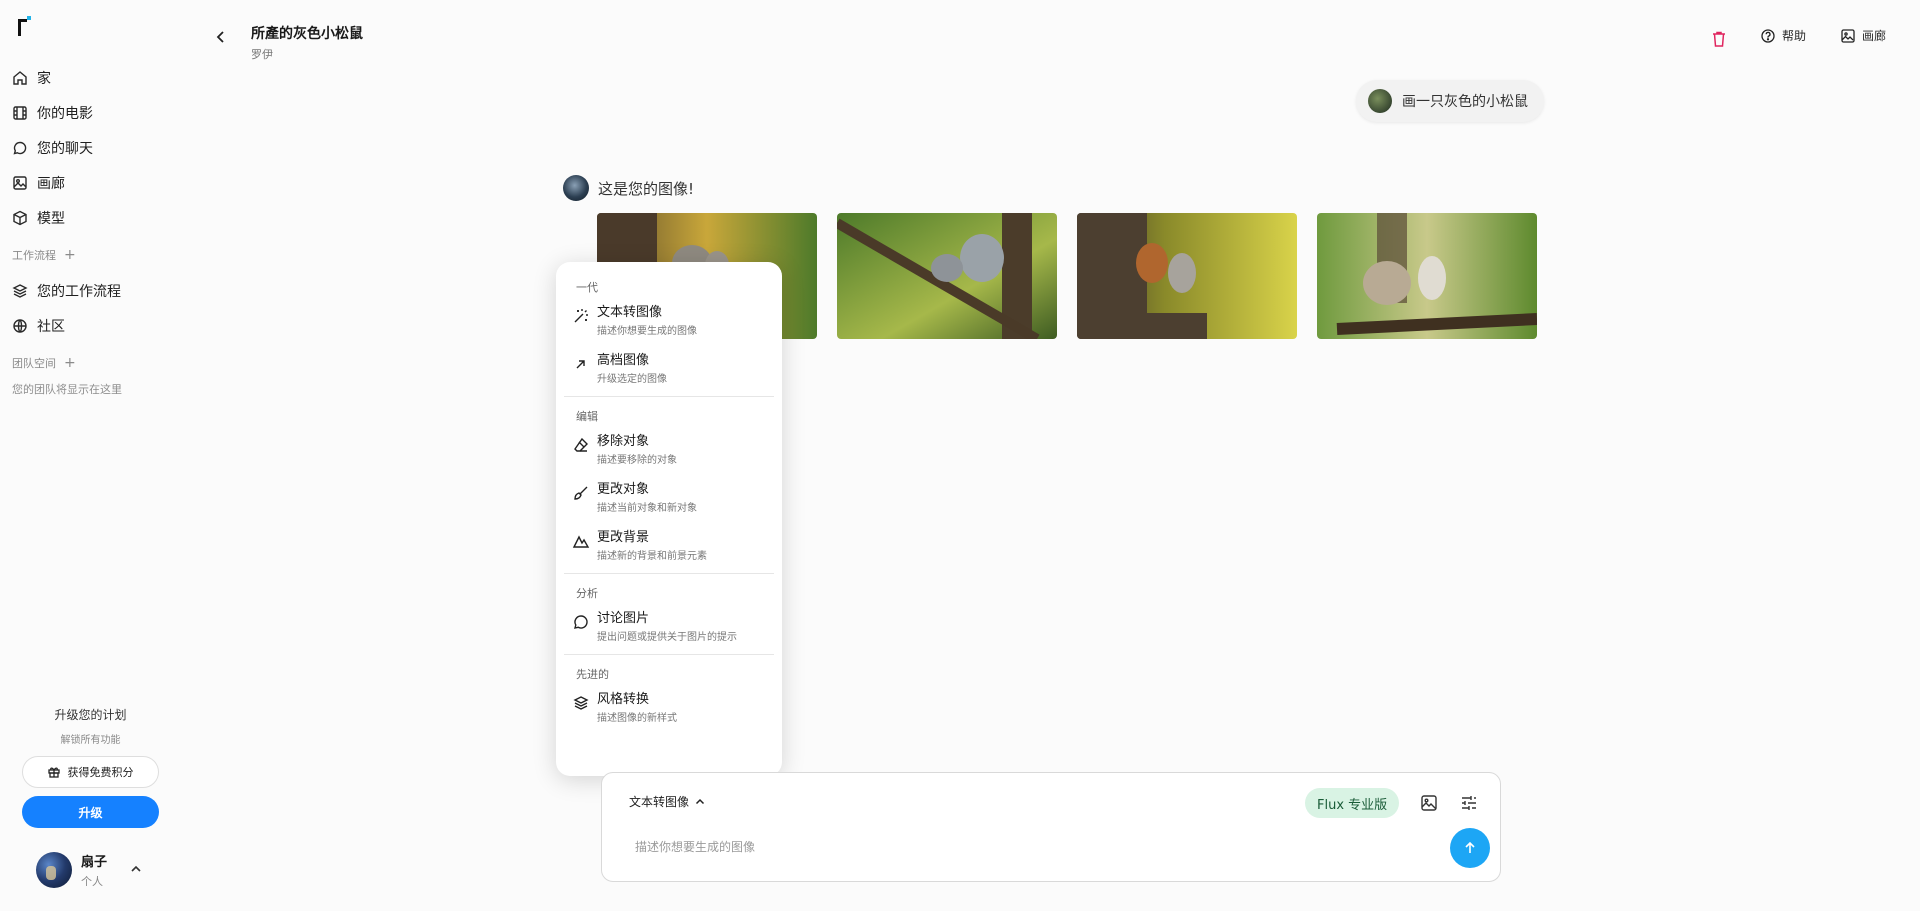 Image resolution: width=1920 pixels, height=911 pixels. I want to click on chat-icon, so click(581, 622).